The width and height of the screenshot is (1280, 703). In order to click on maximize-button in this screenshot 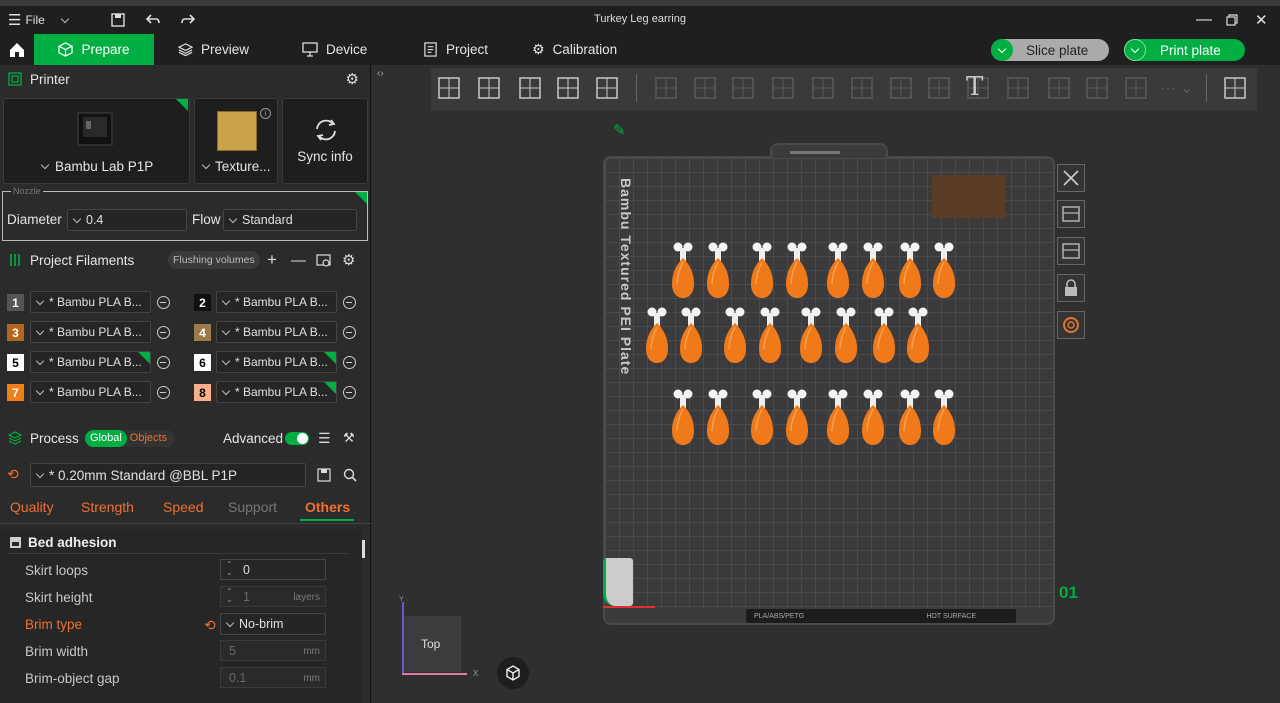, I will do `click(1232, 20)`.